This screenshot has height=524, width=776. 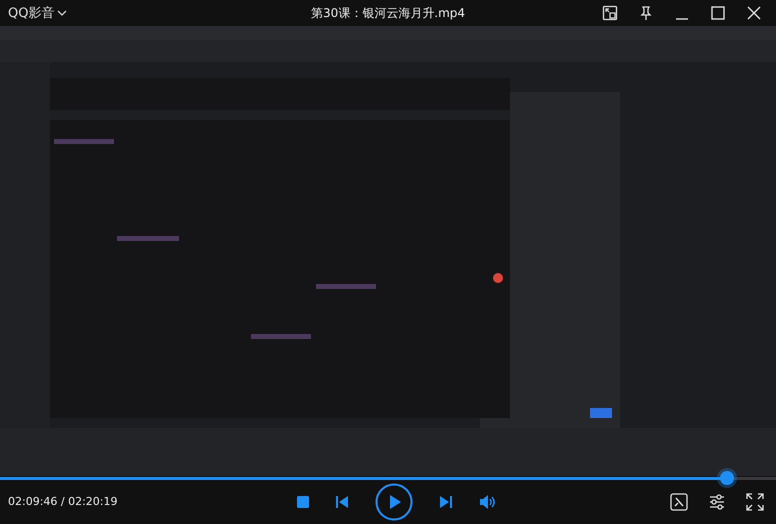 What do you see at coordinates (718, 13) in the screenshot?
I see `maximize-icon` at bounding box center [718, 13].